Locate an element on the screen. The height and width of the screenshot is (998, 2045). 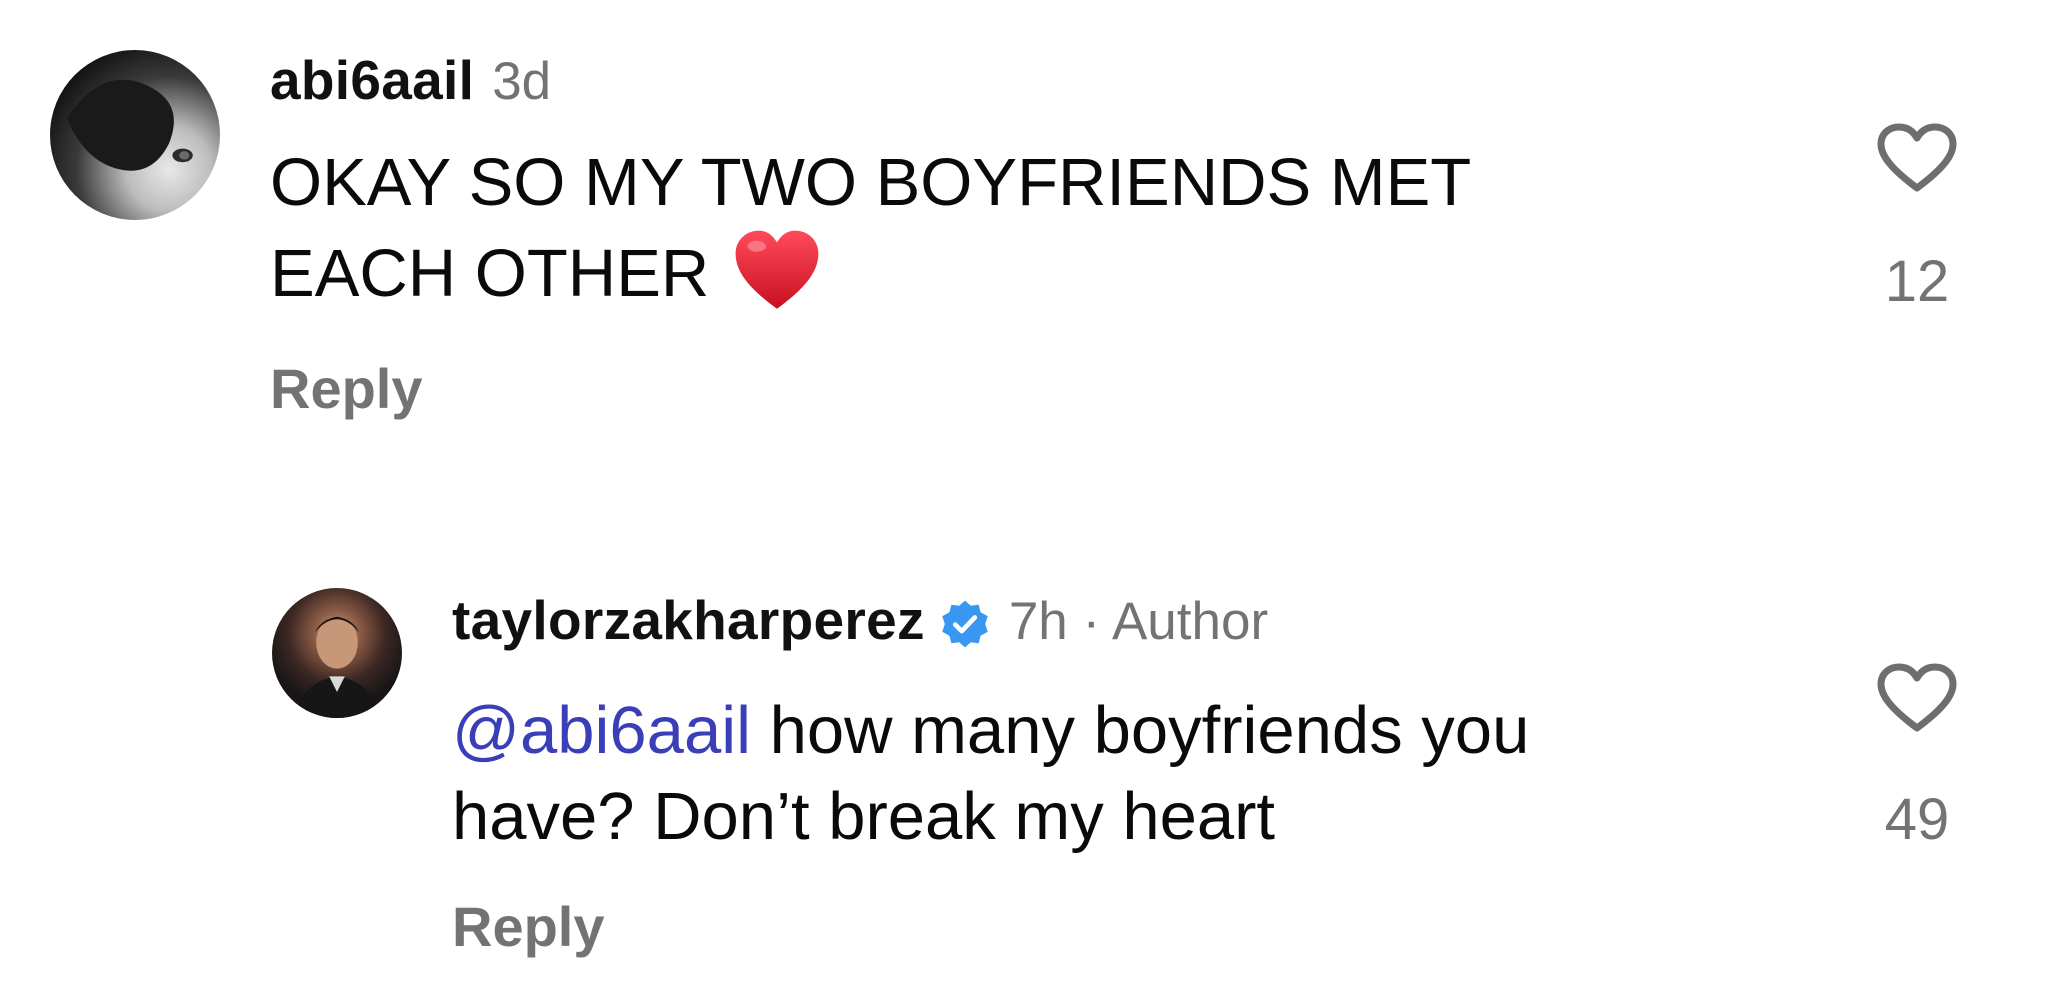
red-heart-emoji-icon is located at coordinates (777, 272).